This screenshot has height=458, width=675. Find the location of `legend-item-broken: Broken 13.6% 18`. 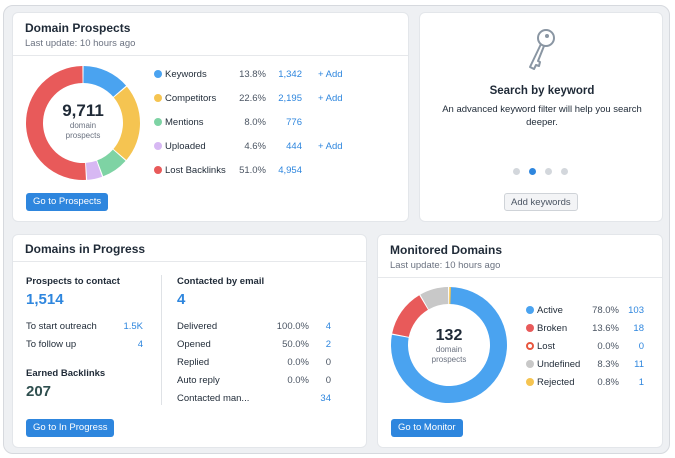

legend-item-broken: Broken 13.6% 18 is located at coordinates (591, 328).